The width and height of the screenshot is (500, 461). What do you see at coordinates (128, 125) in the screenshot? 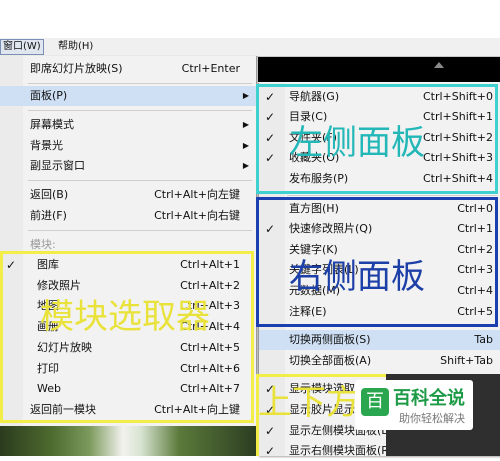
I see `menu-item-screen-mode: 屏幕模式 ▶` at bounding box center [128, 125].